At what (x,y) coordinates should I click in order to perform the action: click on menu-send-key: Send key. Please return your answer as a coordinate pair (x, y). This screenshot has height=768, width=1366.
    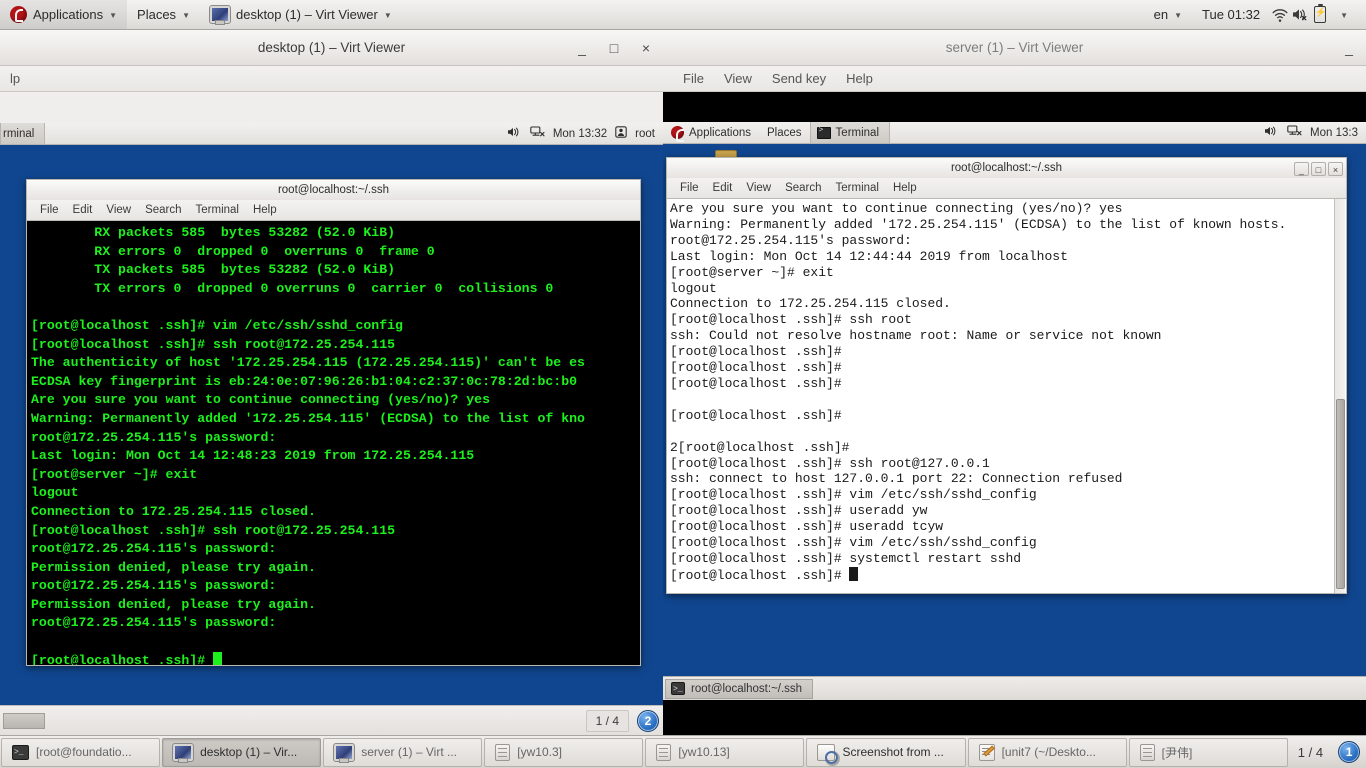
    Looking at the image, I should click on (799, 78).